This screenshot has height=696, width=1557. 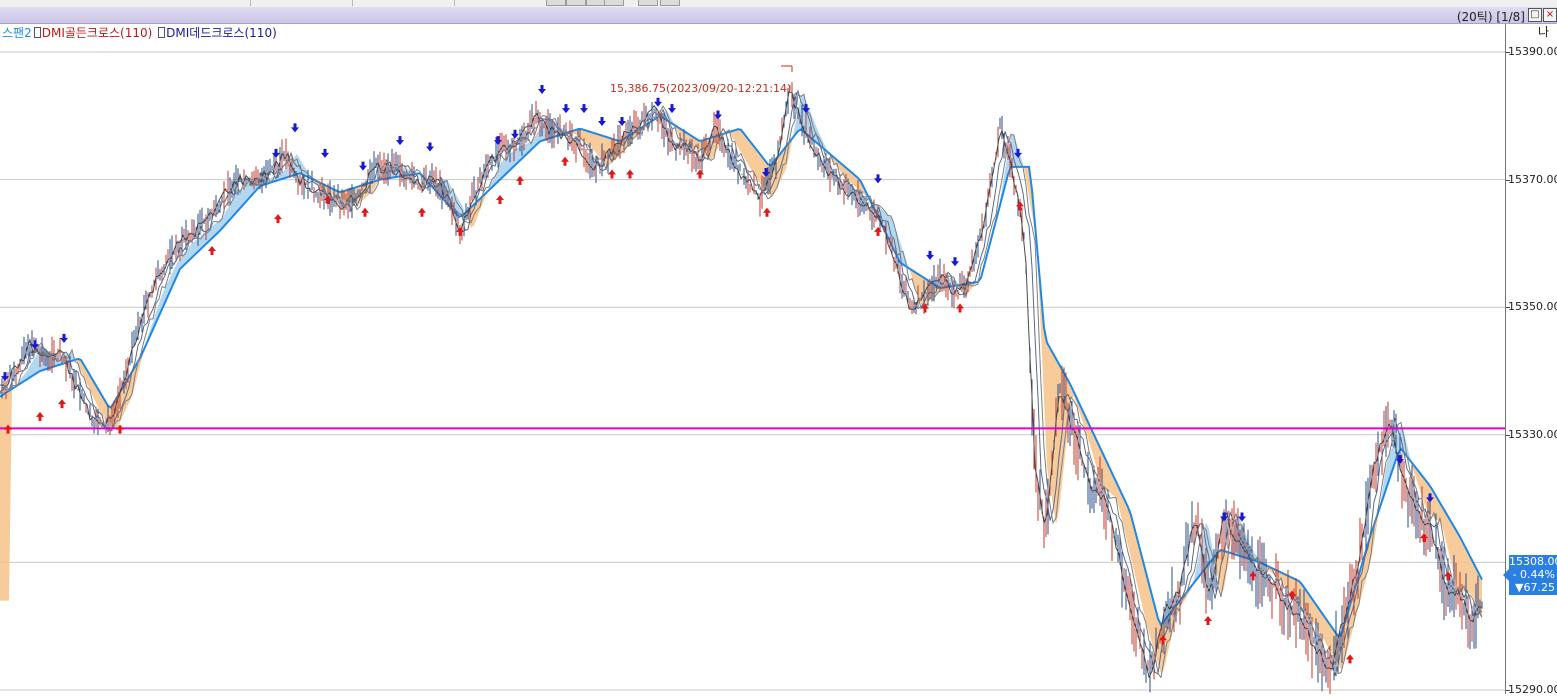 What do you see at coordinates (1535, 587) in the screenshot?
I see `price-change: ▼67.25` at bounding box center [1535, 587].